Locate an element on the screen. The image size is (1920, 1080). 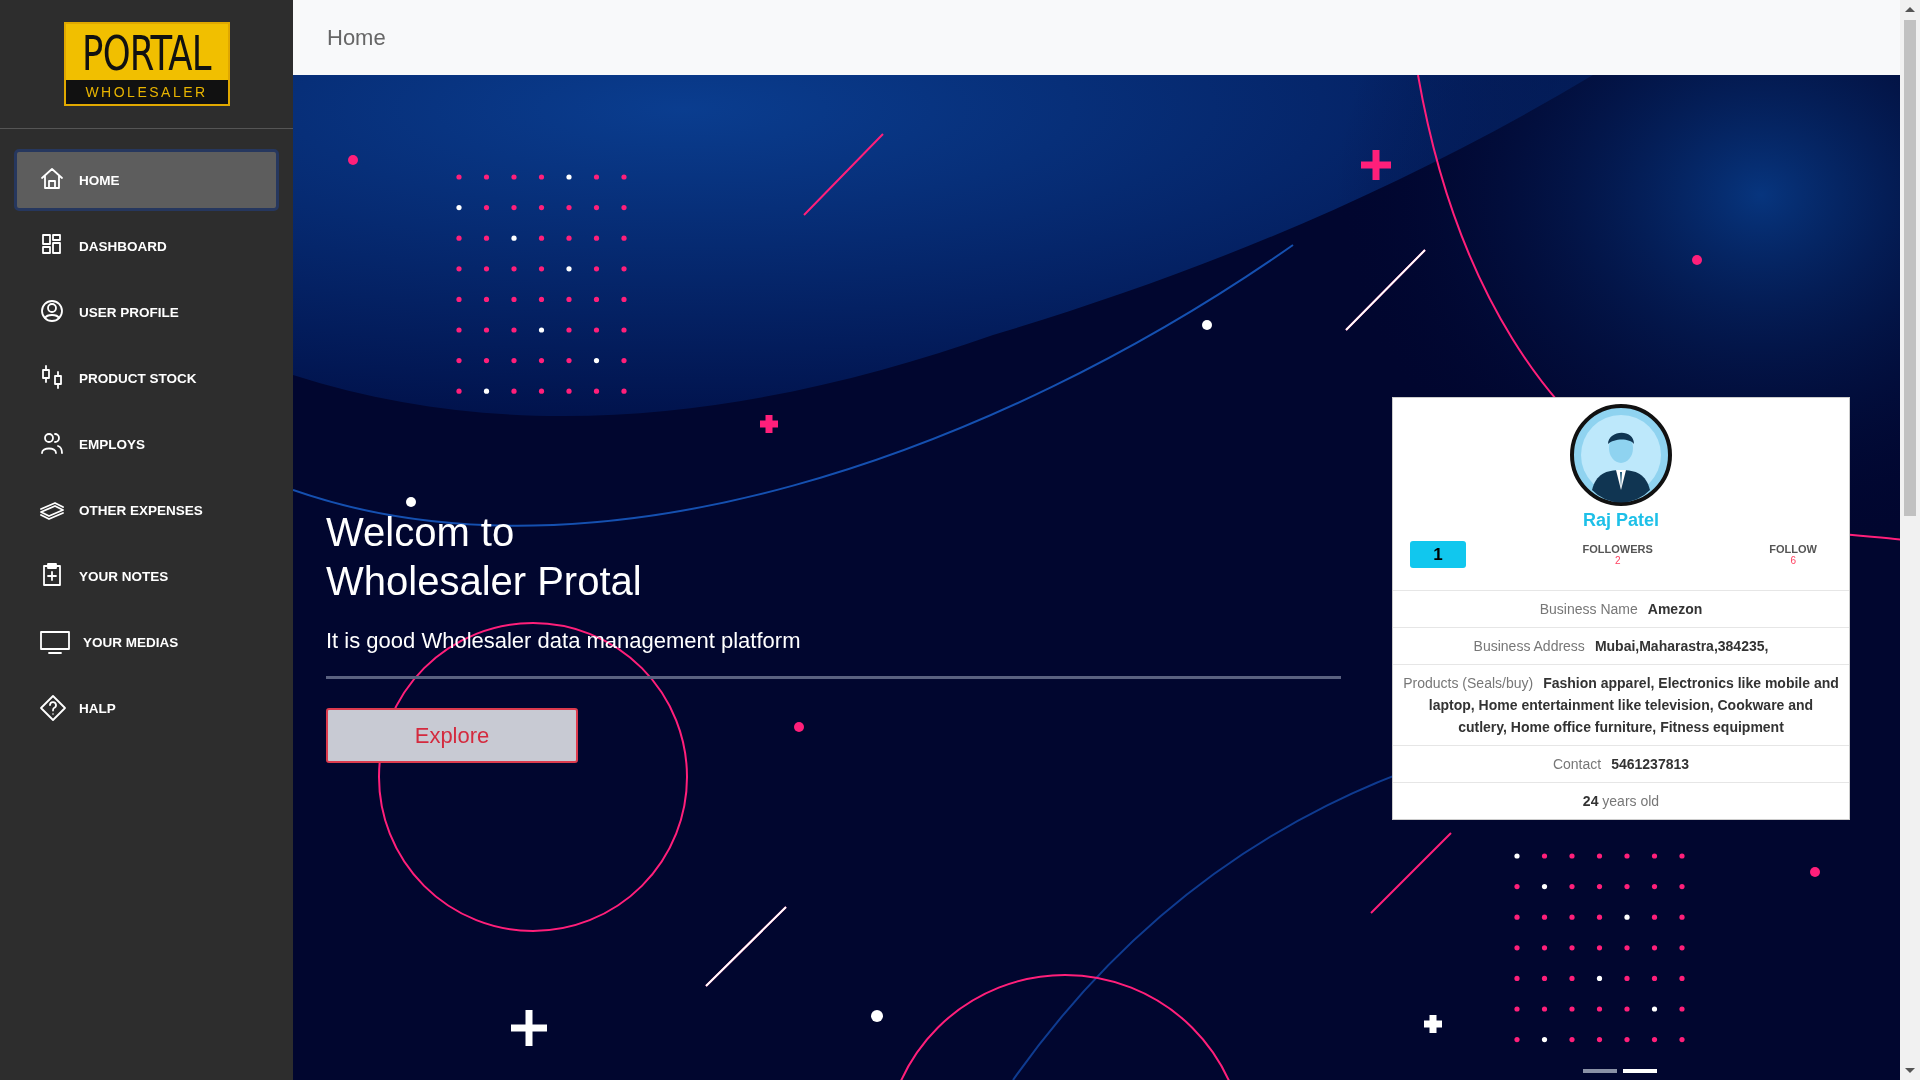
sidebar-item: EMPLOYS is located at coordinates (146, 444).